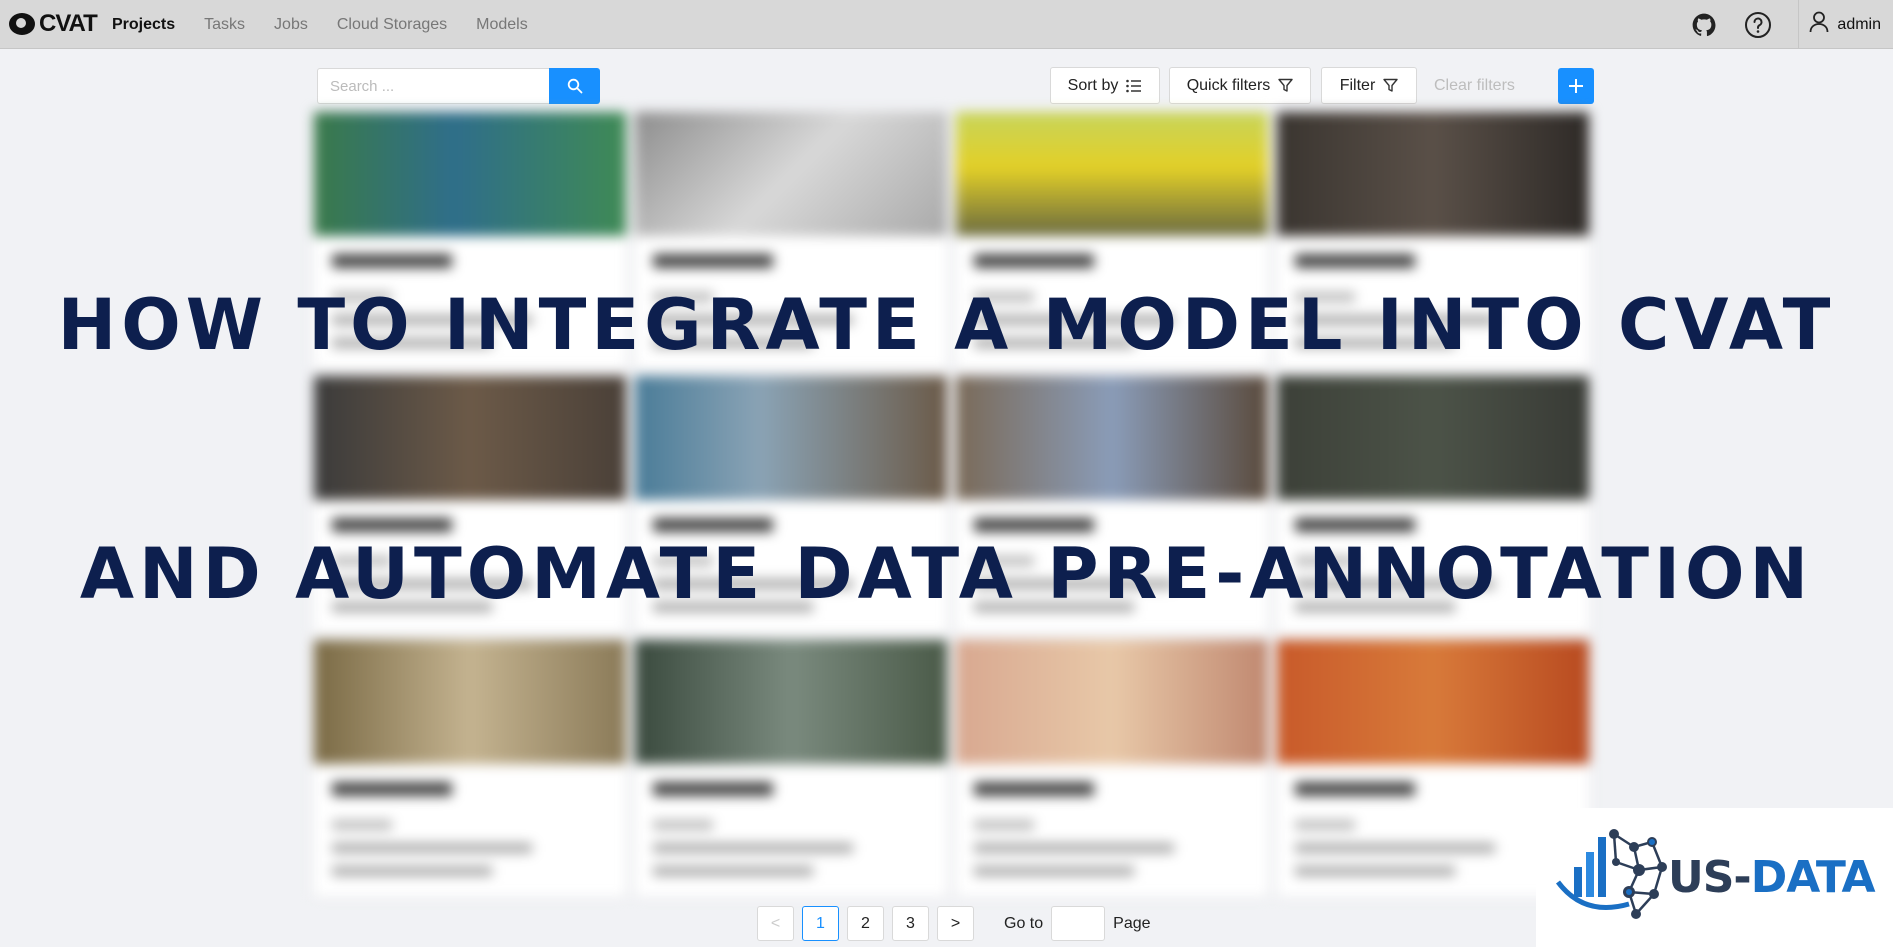 This screenshot has height=947, width=1893. Describe the element at coordinates (946, 325) in the screenshot. I see `headline-line-1: HOW TO INTEGRATE A MODEL INTO CVAT` at that location.